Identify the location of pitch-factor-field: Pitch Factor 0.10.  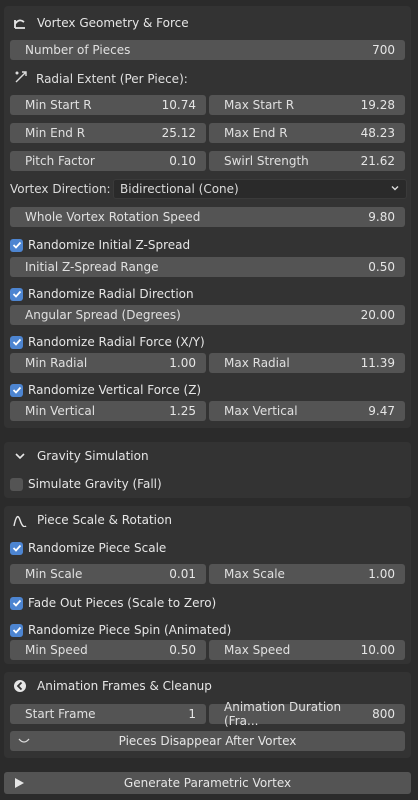
(108, 161).